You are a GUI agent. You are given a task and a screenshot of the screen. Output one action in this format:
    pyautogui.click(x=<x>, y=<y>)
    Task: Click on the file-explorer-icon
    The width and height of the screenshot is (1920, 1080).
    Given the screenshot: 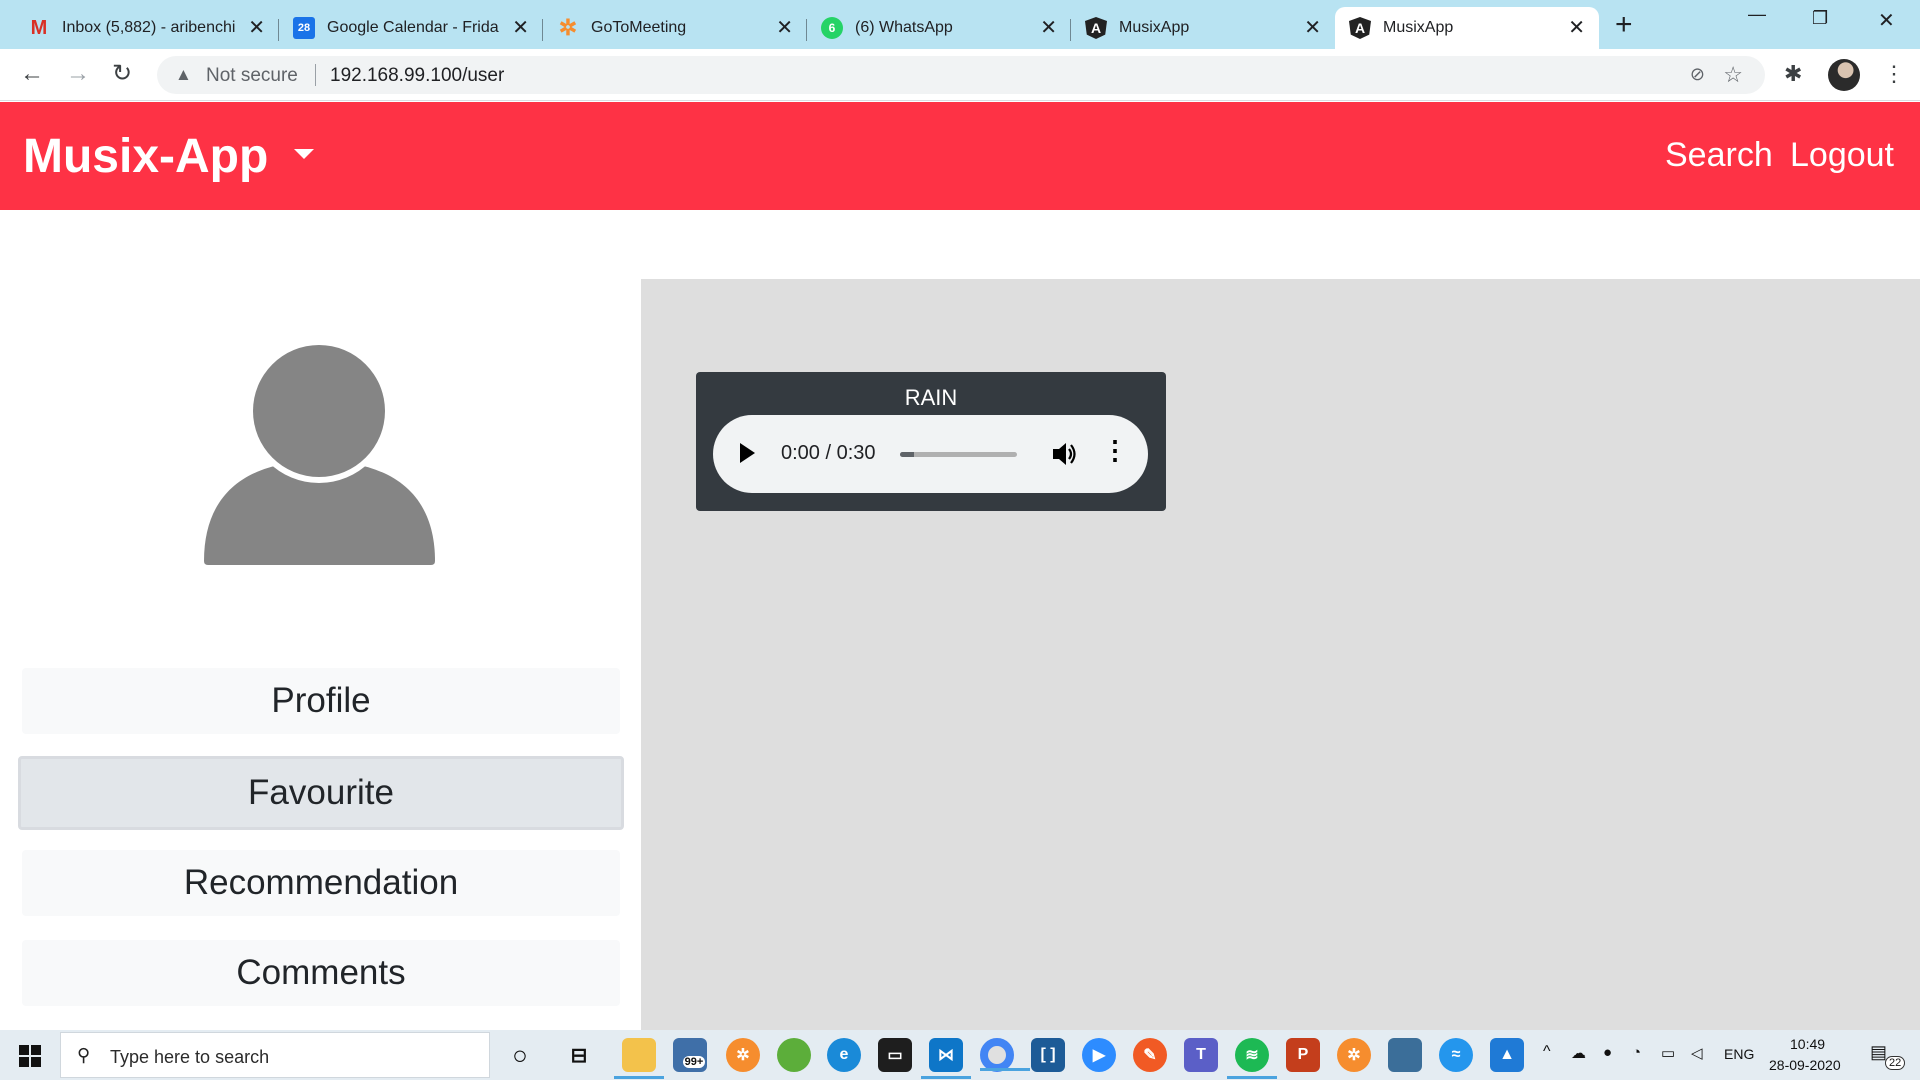 What is the action you would take?
    pyautogui.click(x=639, y=1058)
    